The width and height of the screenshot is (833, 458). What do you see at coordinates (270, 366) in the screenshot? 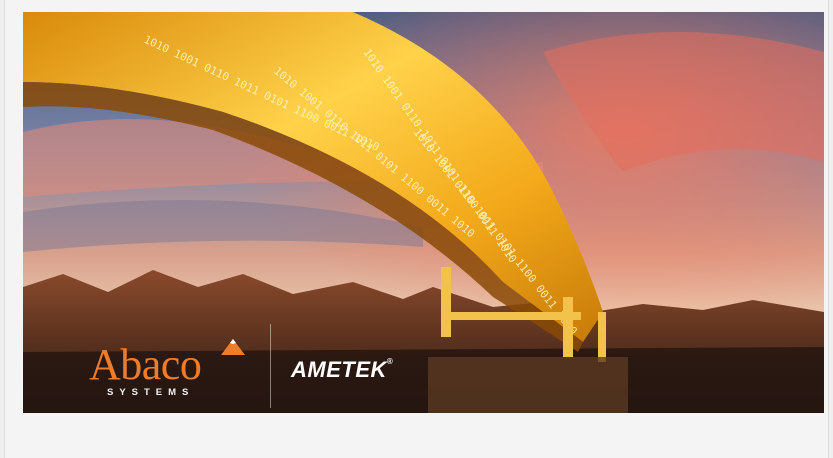
I see `logo-divider` at bounding box center [270, 366].